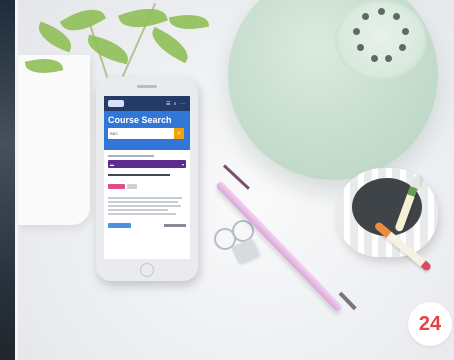 The image size is (454, 360). What do you see at coordinates (175, 225) in the screenshot?
I see `course-action-link` at bounding box center [175, 225].